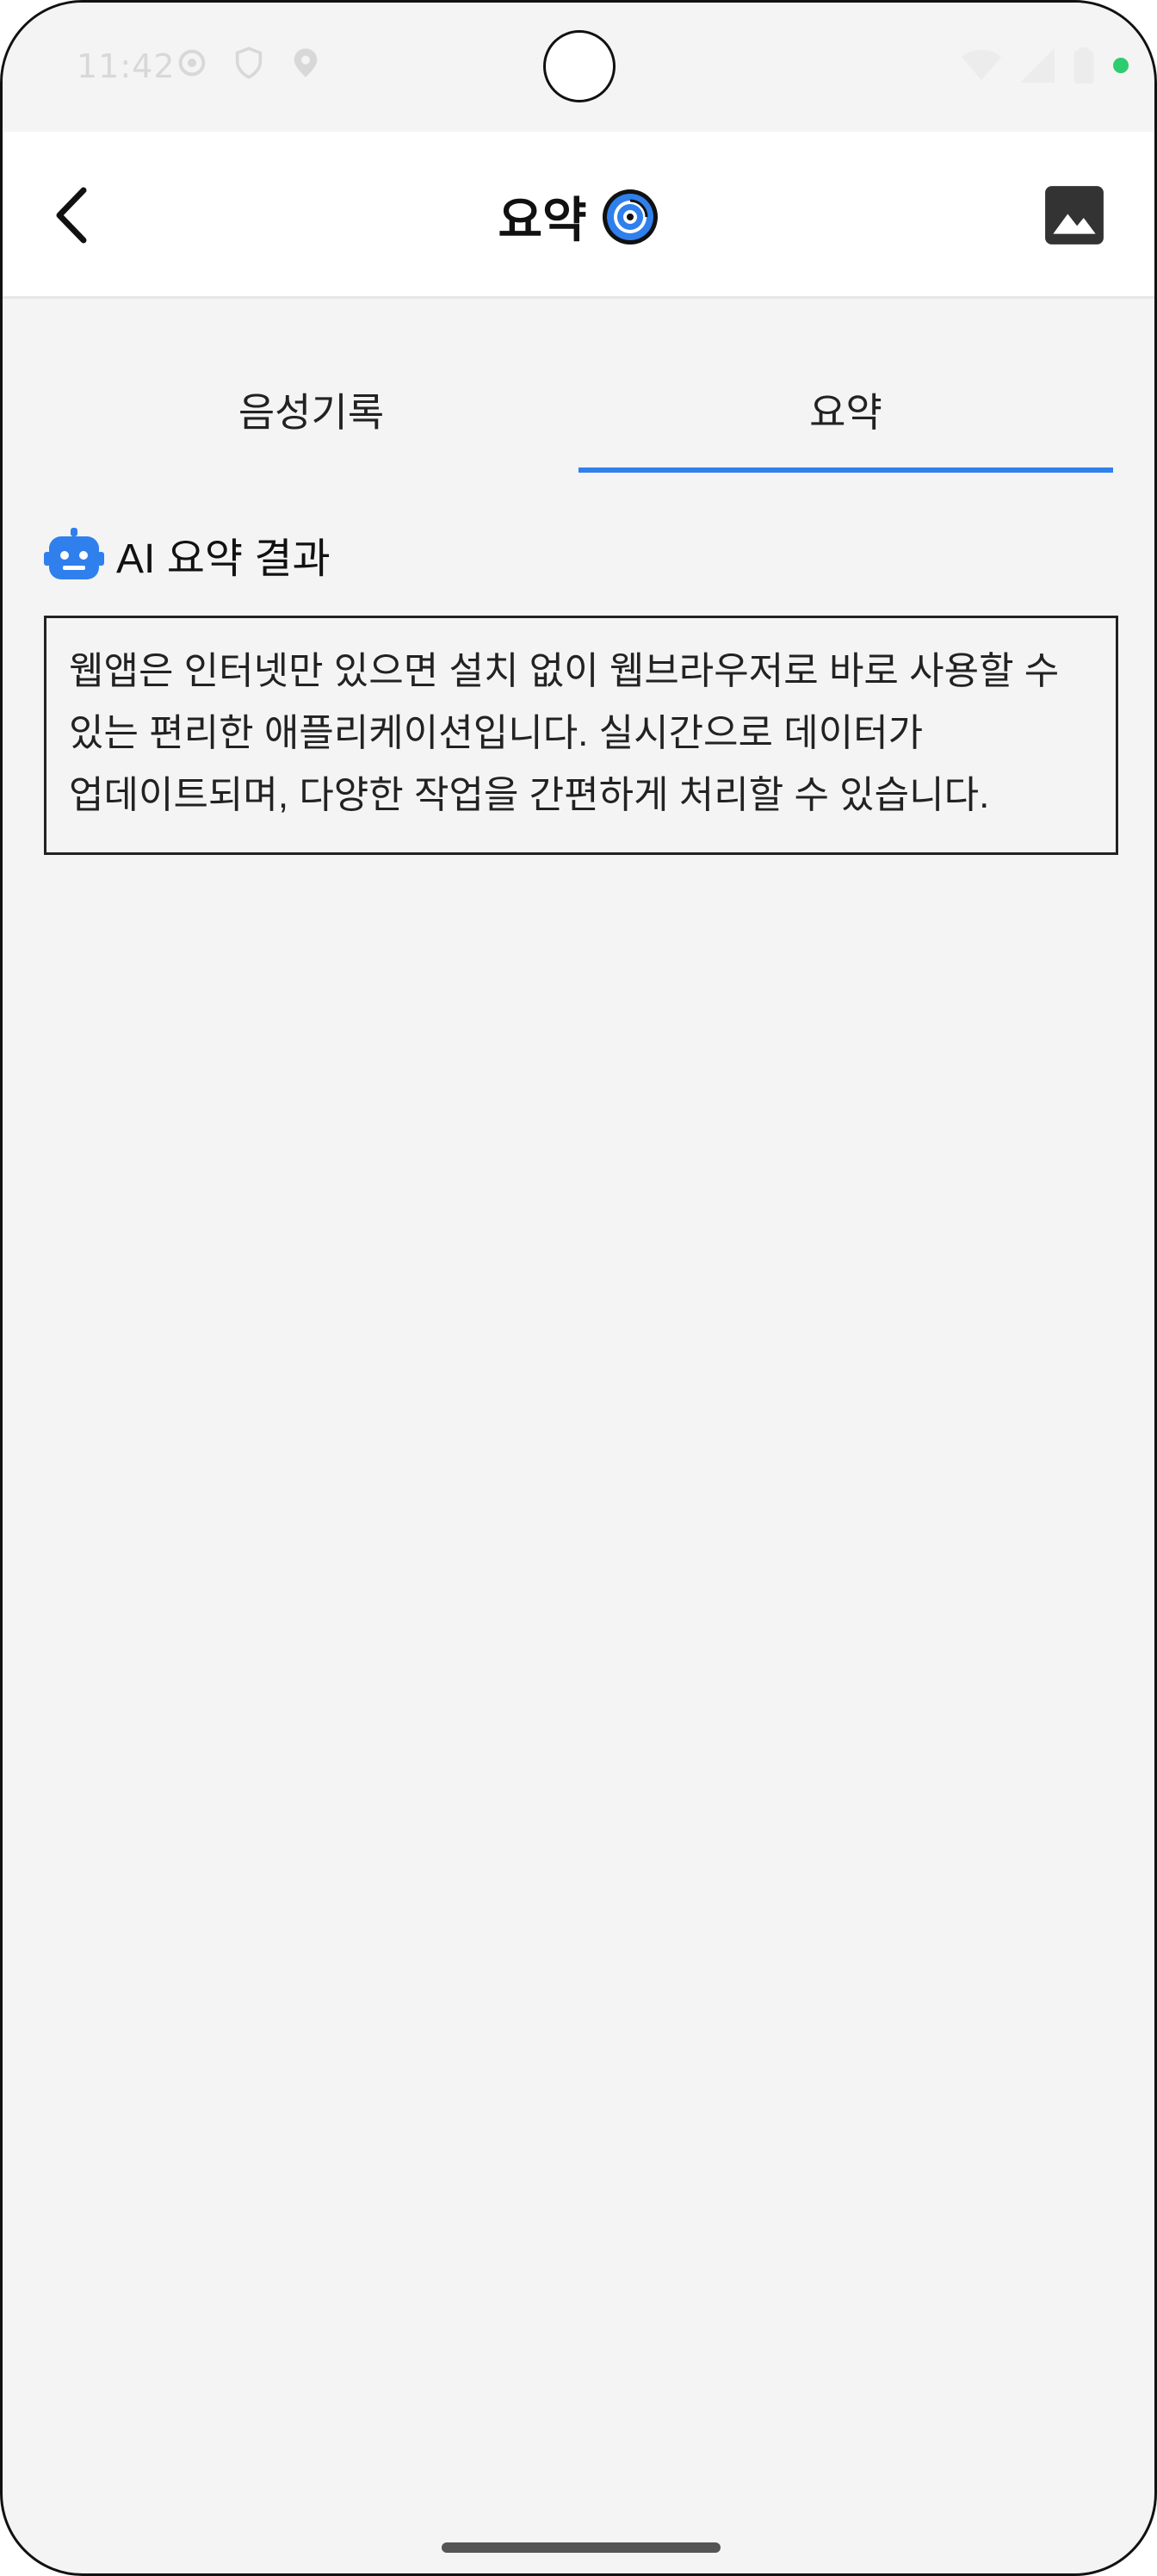 This screenshot has height=2576, width=1157. Describe the element at coordinates (74, 554) in the screenshot. I see `robot-icon` at that location.